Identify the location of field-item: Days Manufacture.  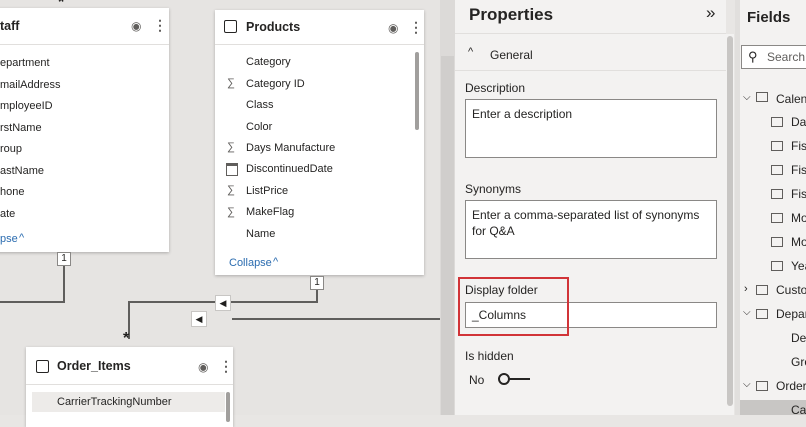
(290, 148).